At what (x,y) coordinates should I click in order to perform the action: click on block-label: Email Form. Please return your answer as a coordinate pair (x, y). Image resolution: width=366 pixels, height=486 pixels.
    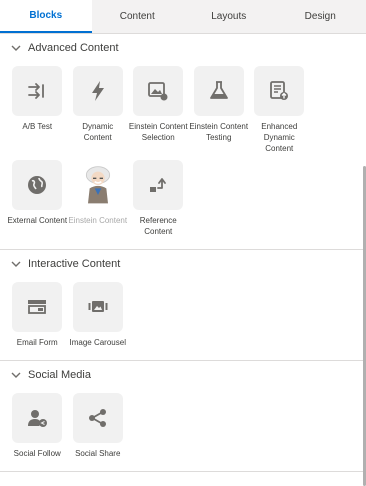
    Looking at the image, I should click on (37, 342).